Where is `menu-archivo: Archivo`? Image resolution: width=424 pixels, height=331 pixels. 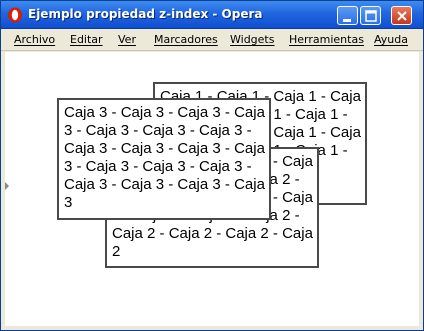
menu-archivo: Archivo is located at coordinates (34, 39).